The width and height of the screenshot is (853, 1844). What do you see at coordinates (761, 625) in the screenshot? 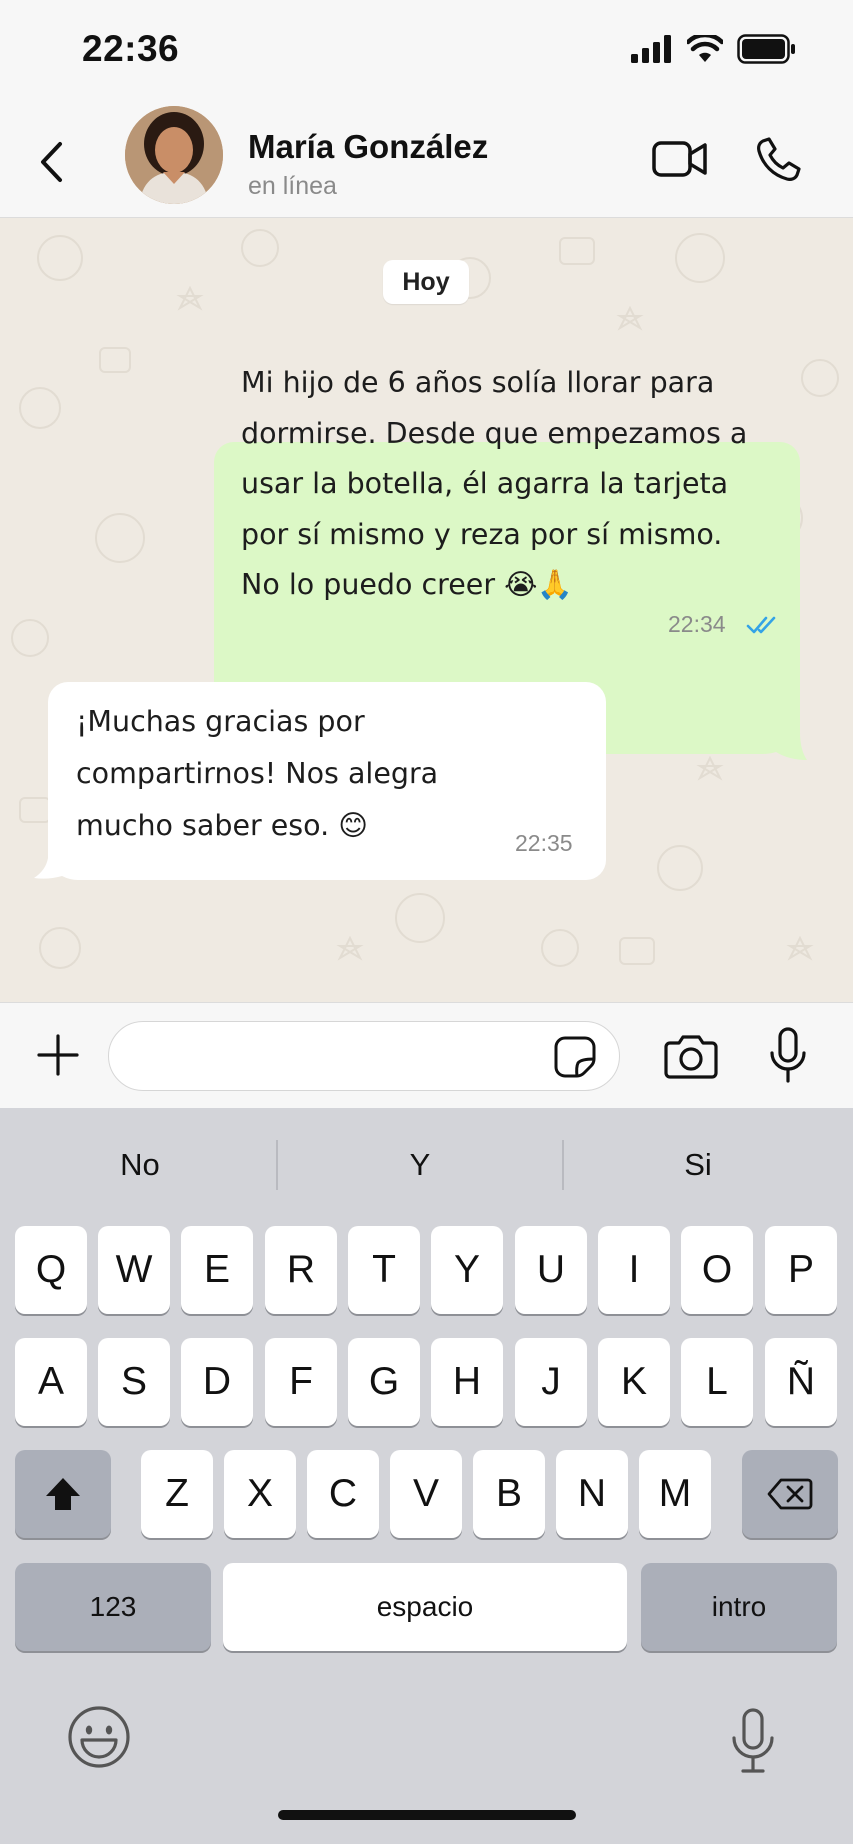
I see `double-check-read-icon` at bounding box center [761, 625].